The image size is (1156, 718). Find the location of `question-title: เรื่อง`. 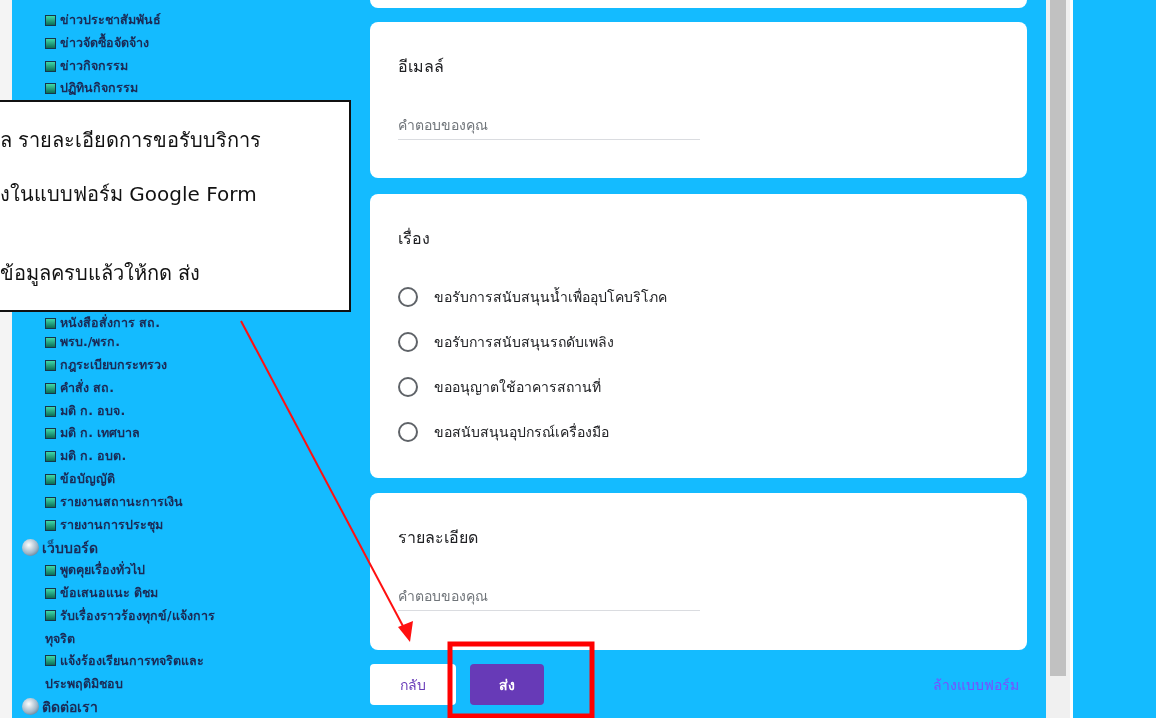

question-title: เรื่อง is located at coordinates (414, 238).